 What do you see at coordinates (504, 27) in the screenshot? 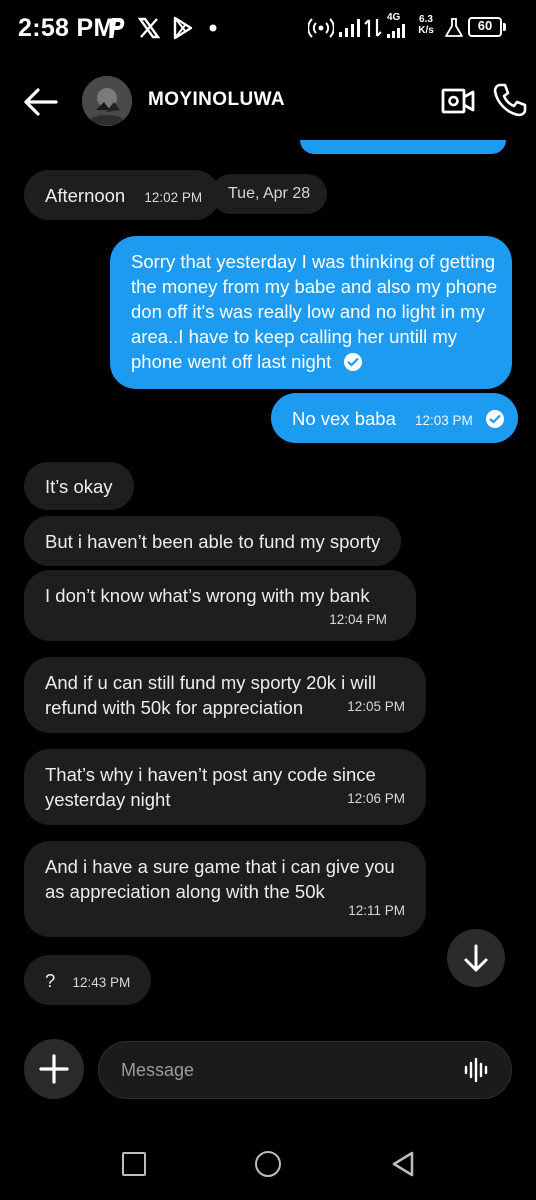
I see `battery-tip` at bounding box center [504, 27].